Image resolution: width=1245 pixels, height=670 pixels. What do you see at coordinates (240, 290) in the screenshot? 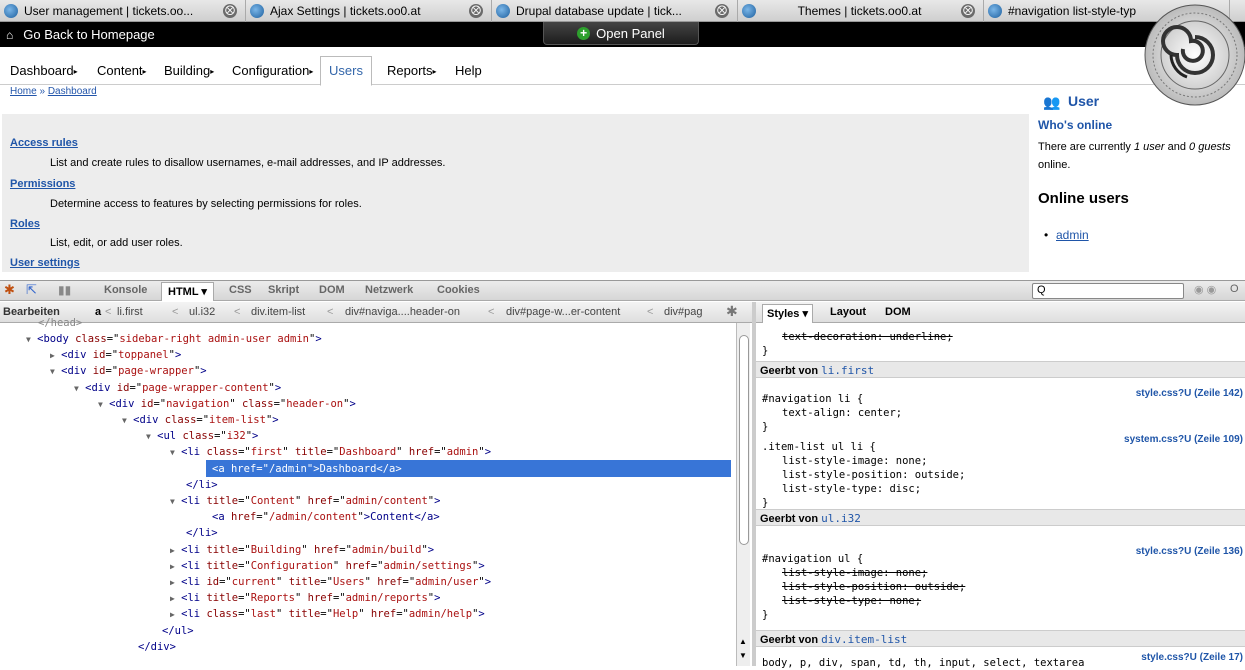
I see `tab-css: CSS` at bounding box center [240, 290].